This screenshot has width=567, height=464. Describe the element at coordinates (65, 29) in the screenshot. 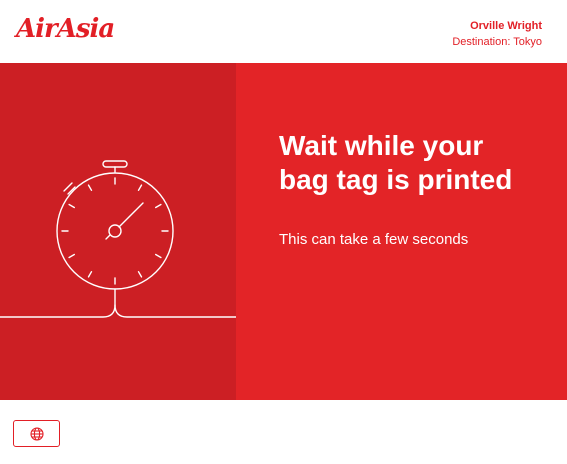

I see `airasia-logo: AirAsia` at that location.